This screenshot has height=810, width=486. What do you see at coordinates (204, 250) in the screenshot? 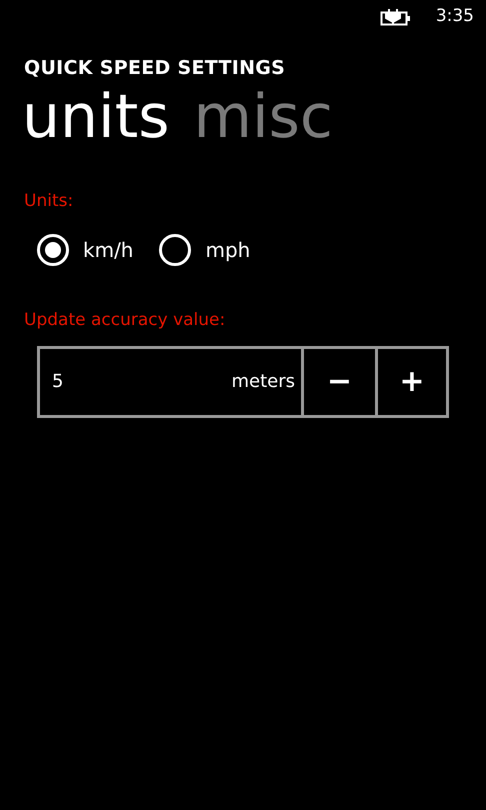
I see `radio-option: mph` at bounding box center [204, 250].